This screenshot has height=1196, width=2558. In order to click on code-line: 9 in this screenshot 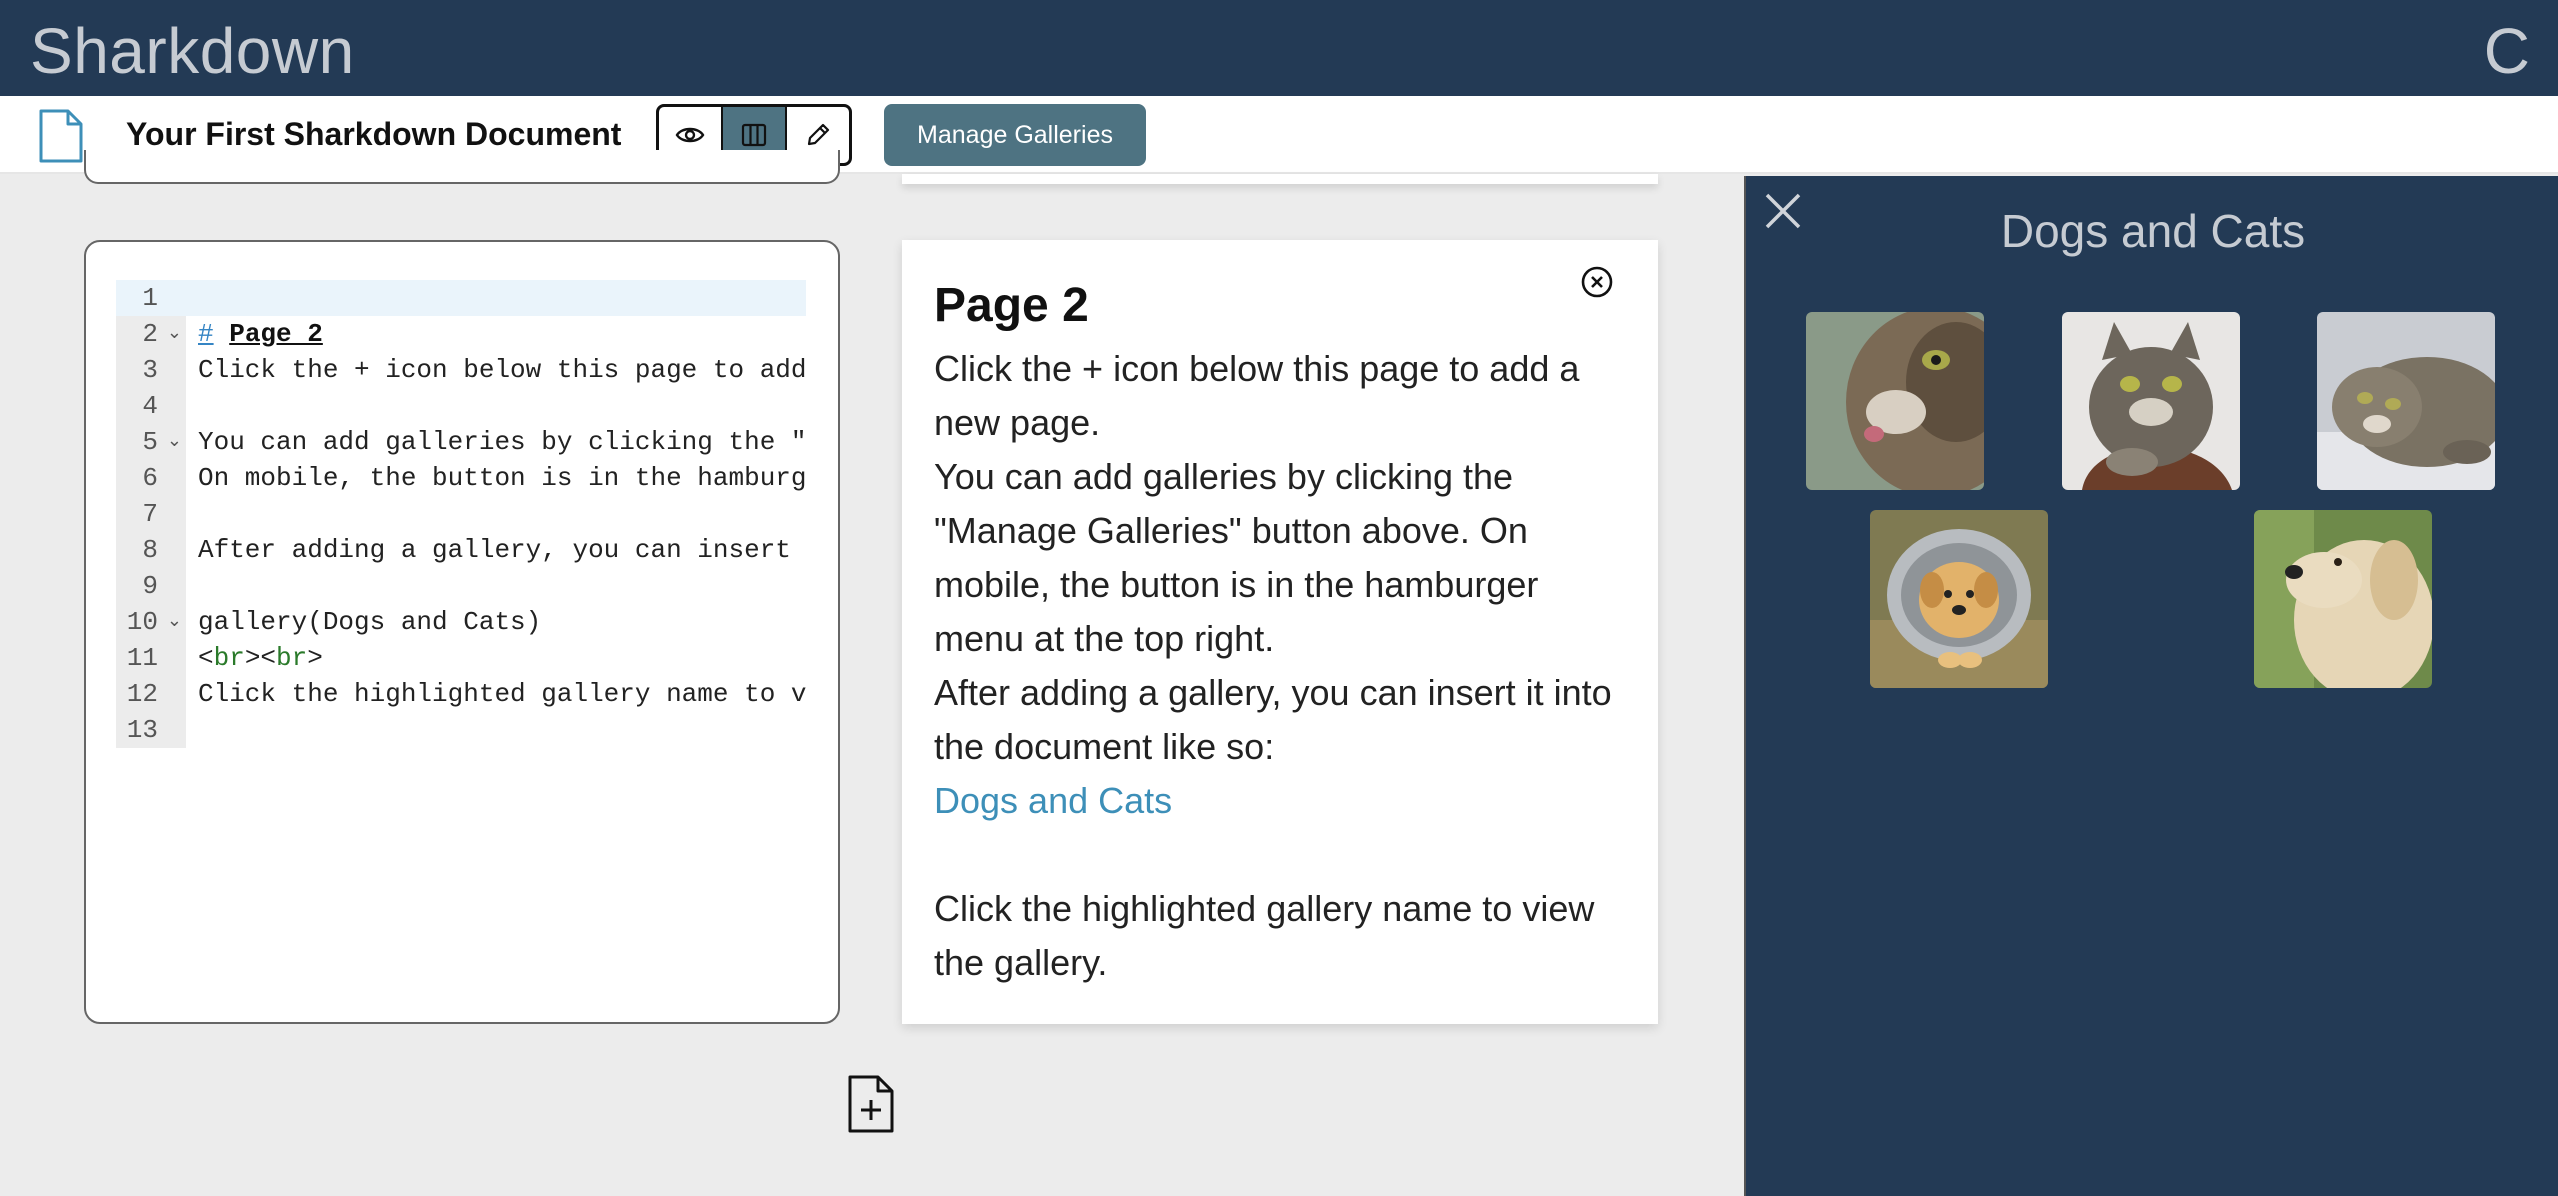, I will do `click(461, 586)`.